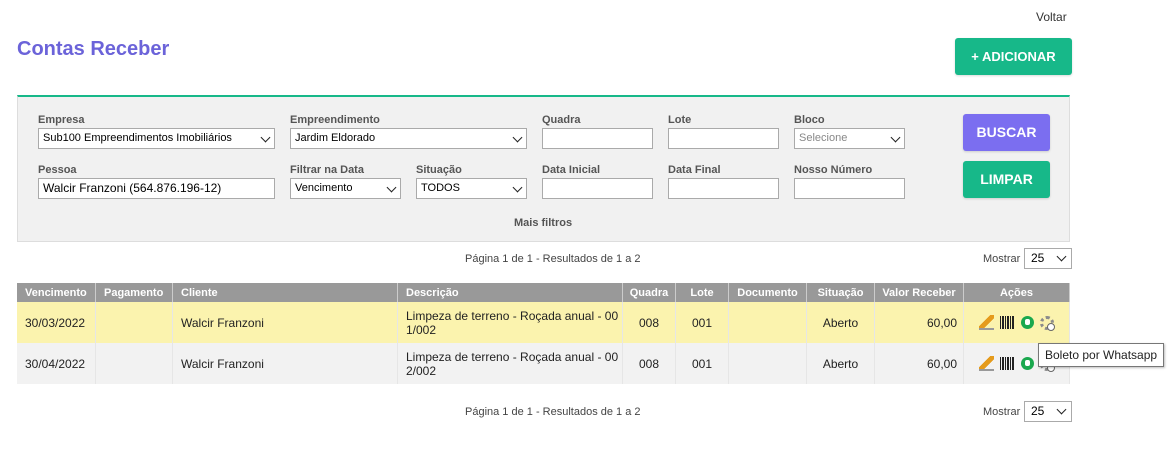  What do you see at coordinates (723, 188) in the screenshot?
I see `data-final-input` at bounding box center [723, 188].